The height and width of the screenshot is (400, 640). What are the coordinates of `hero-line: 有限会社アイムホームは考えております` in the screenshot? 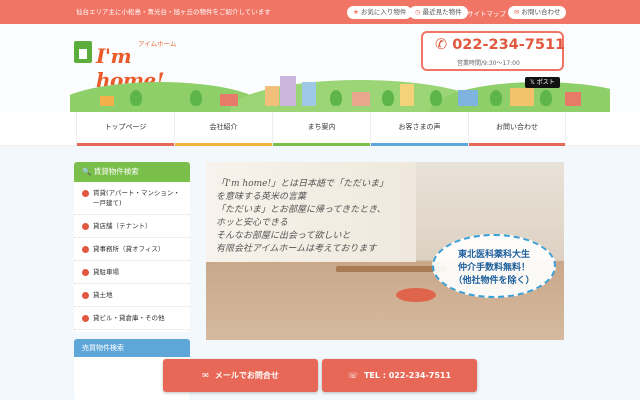 It's located at (296, 249).